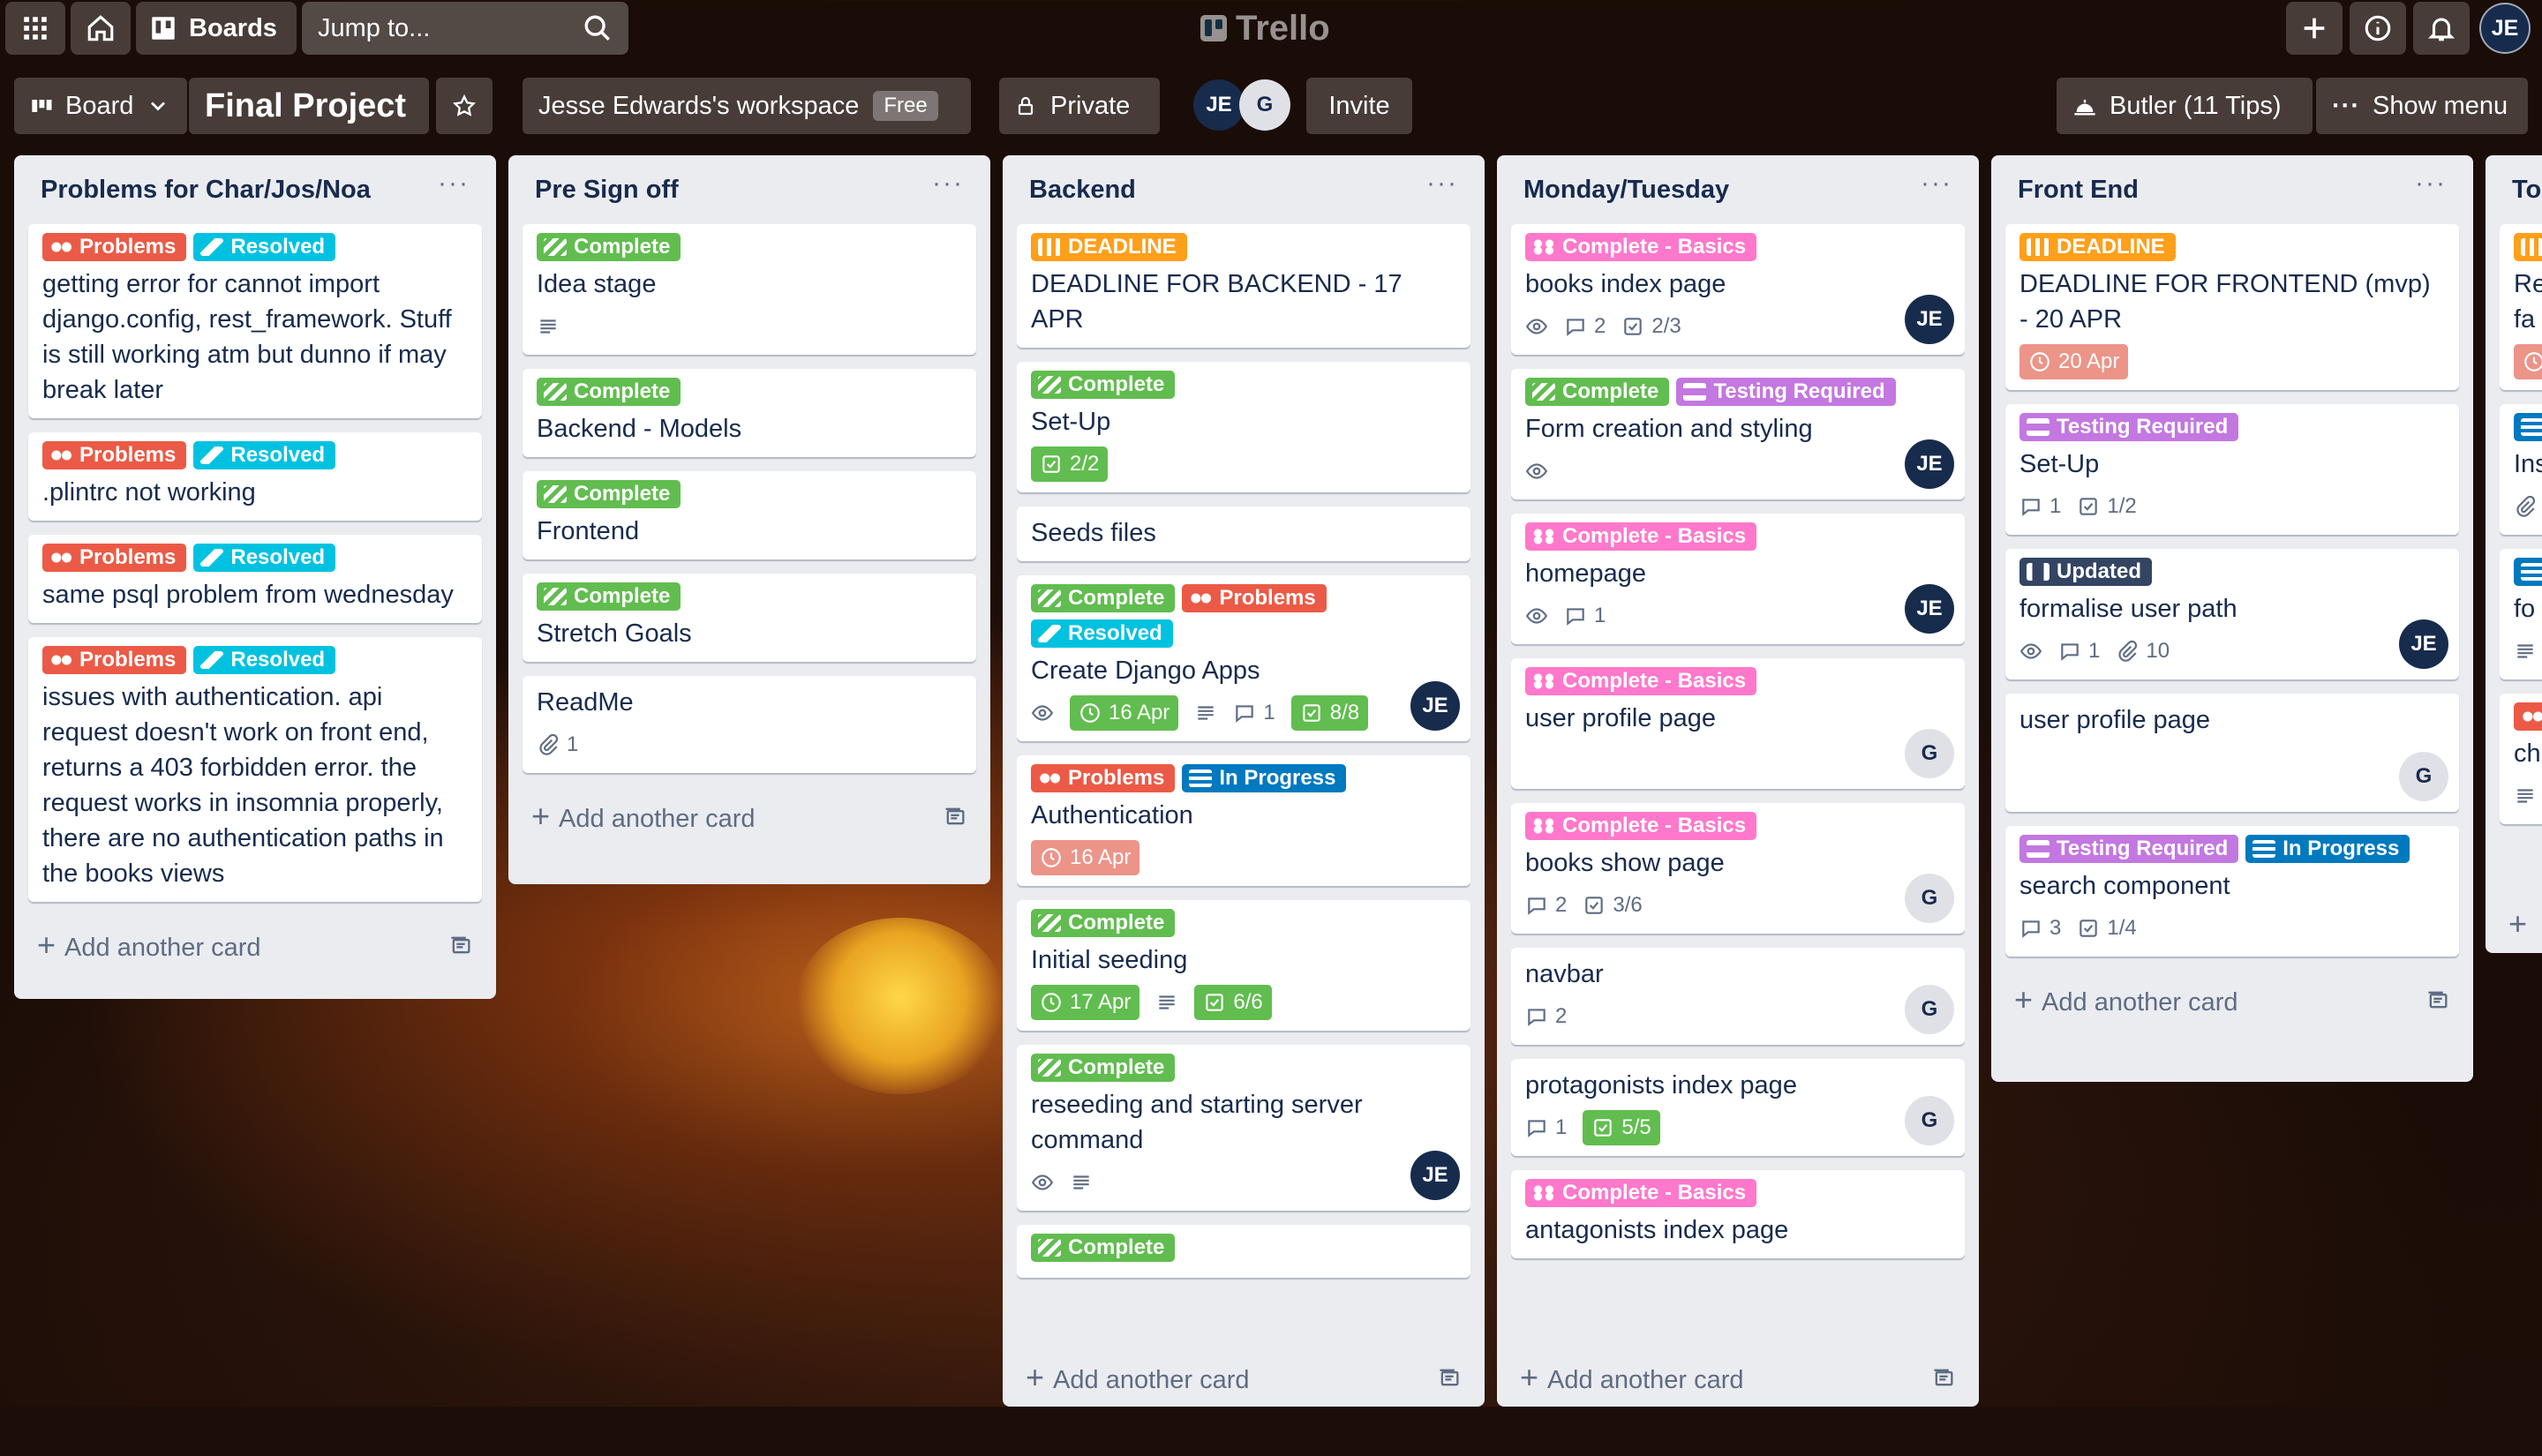 The height and width of the screenshot is (1456, 2542). What do you see at coordinates (749, 189) in the screenshot?
I see `list-header: Pre Sign off ···` at bounding box center [749, 189].